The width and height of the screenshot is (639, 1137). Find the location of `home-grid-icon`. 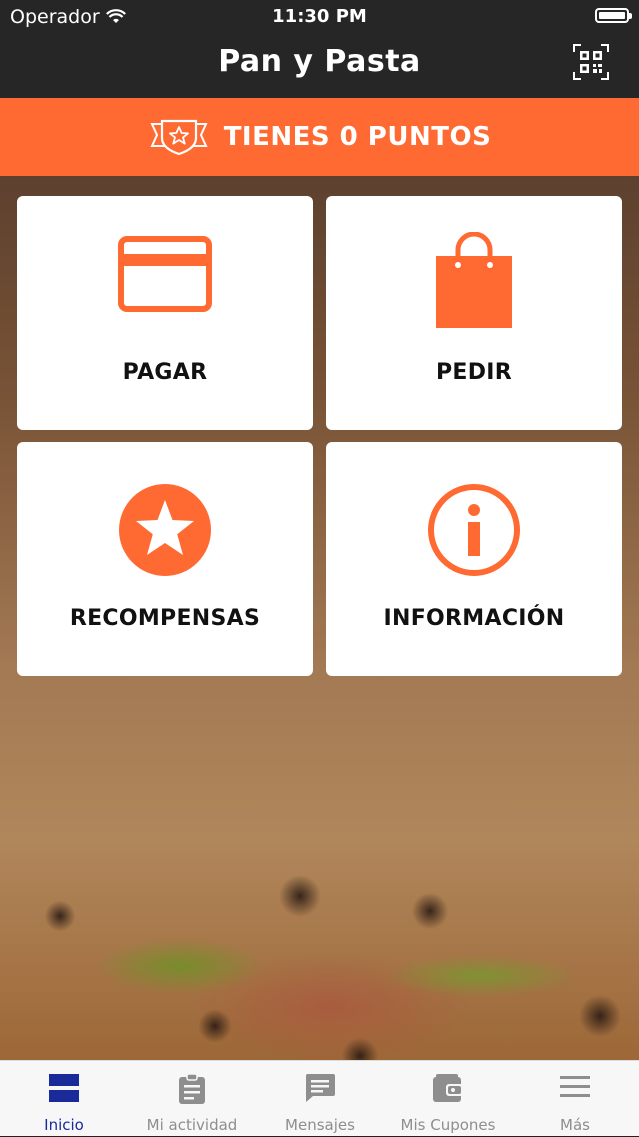

home-grid-icon is located at coordinates (64, 1088).